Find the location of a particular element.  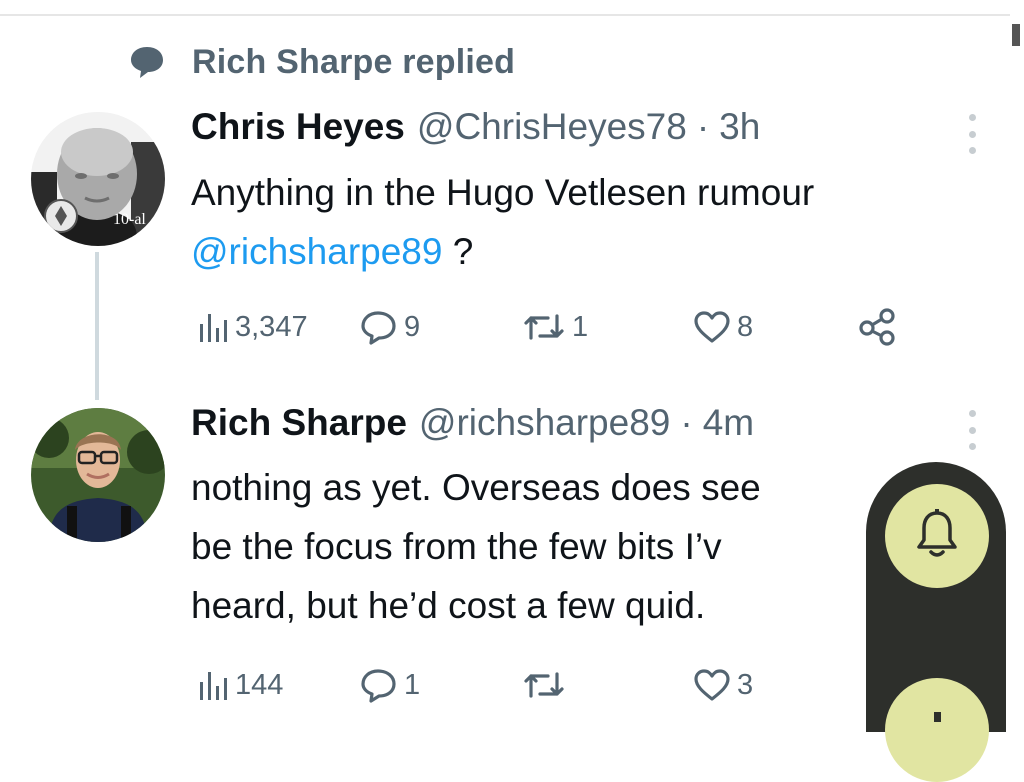

speech-bubble-icon is located at coordinates (147, 62).